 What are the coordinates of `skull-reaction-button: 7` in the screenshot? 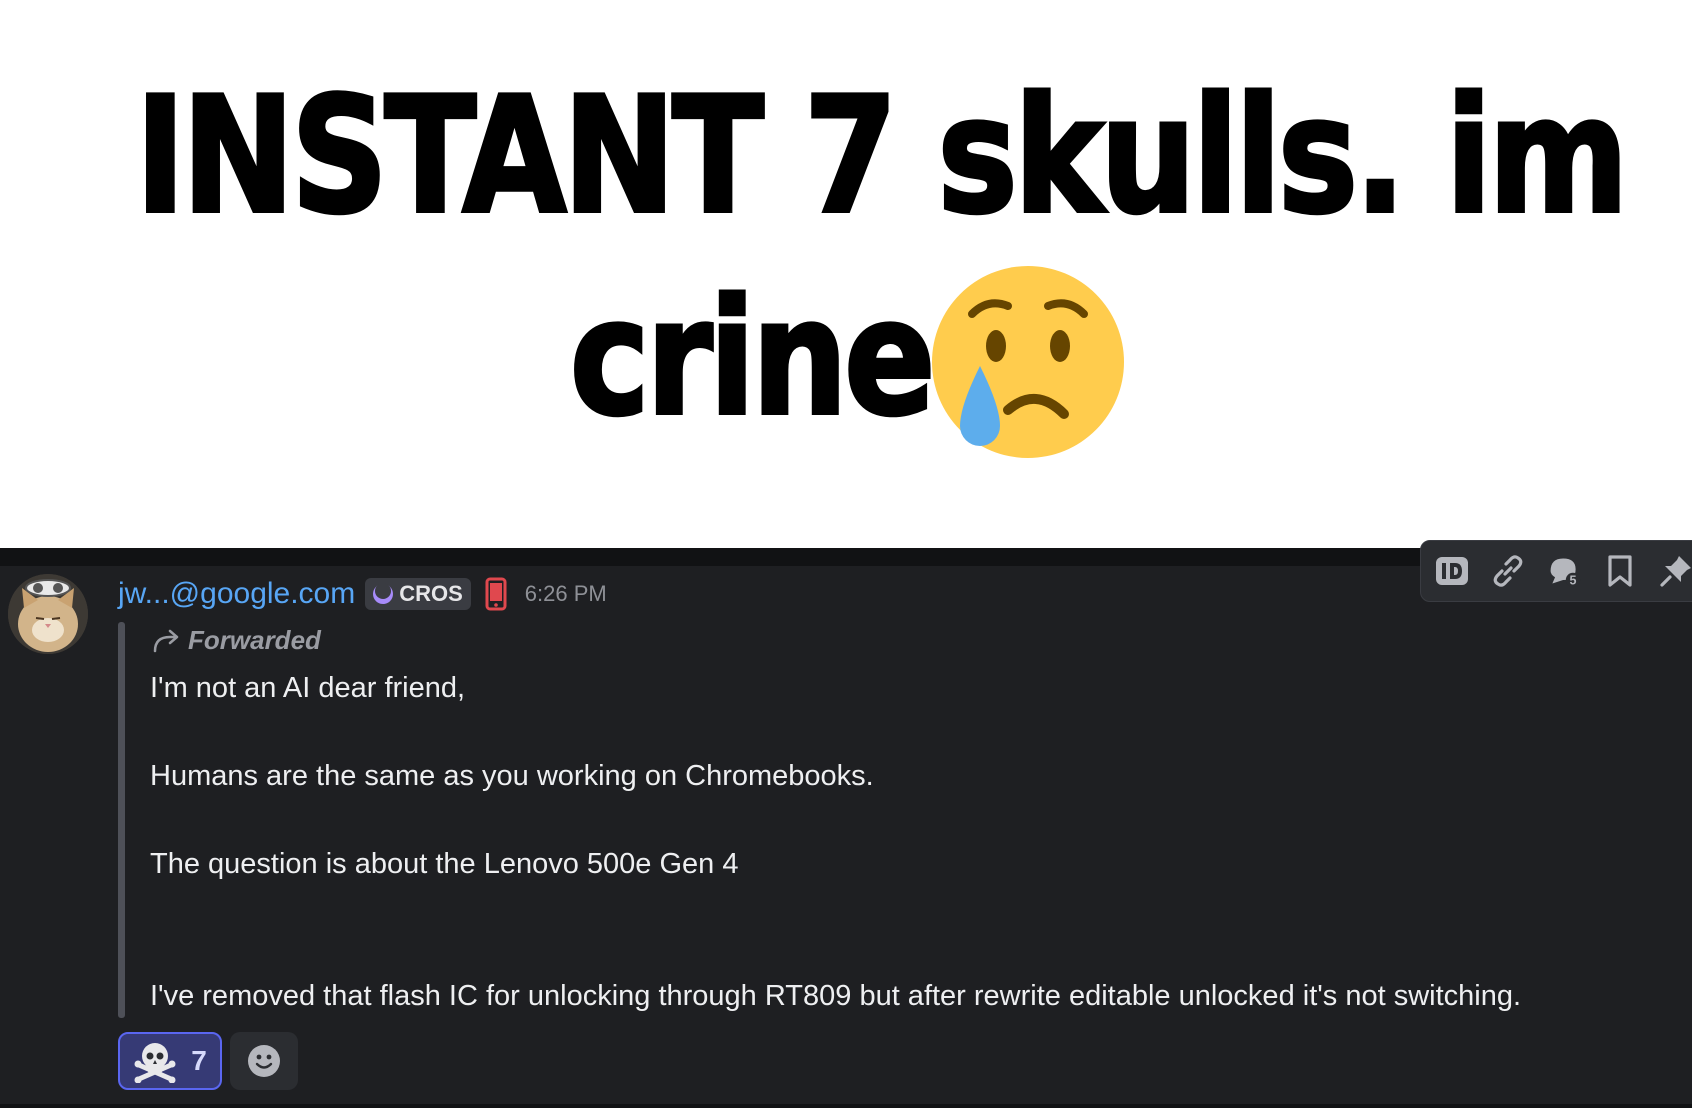 It's located at (170, 1061).